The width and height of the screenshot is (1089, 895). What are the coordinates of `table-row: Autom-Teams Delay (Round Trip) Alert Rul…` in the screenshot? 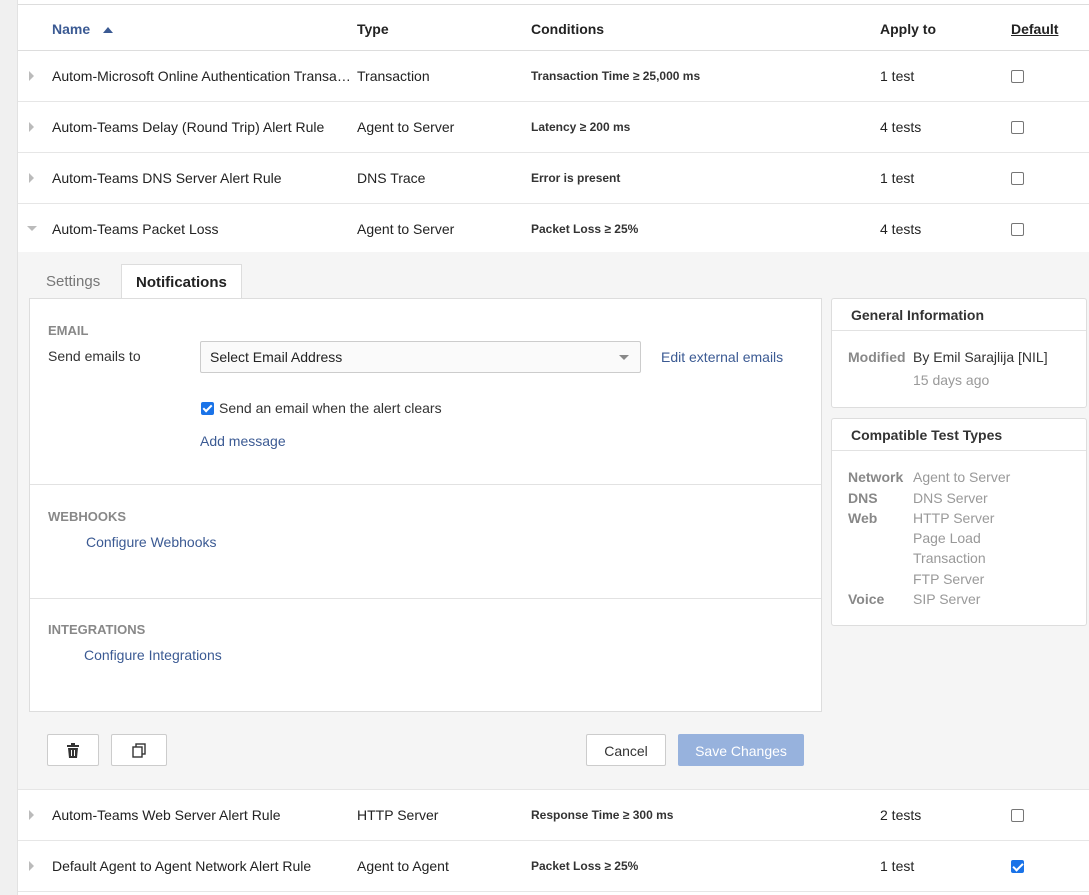 It's located at (553, 127).